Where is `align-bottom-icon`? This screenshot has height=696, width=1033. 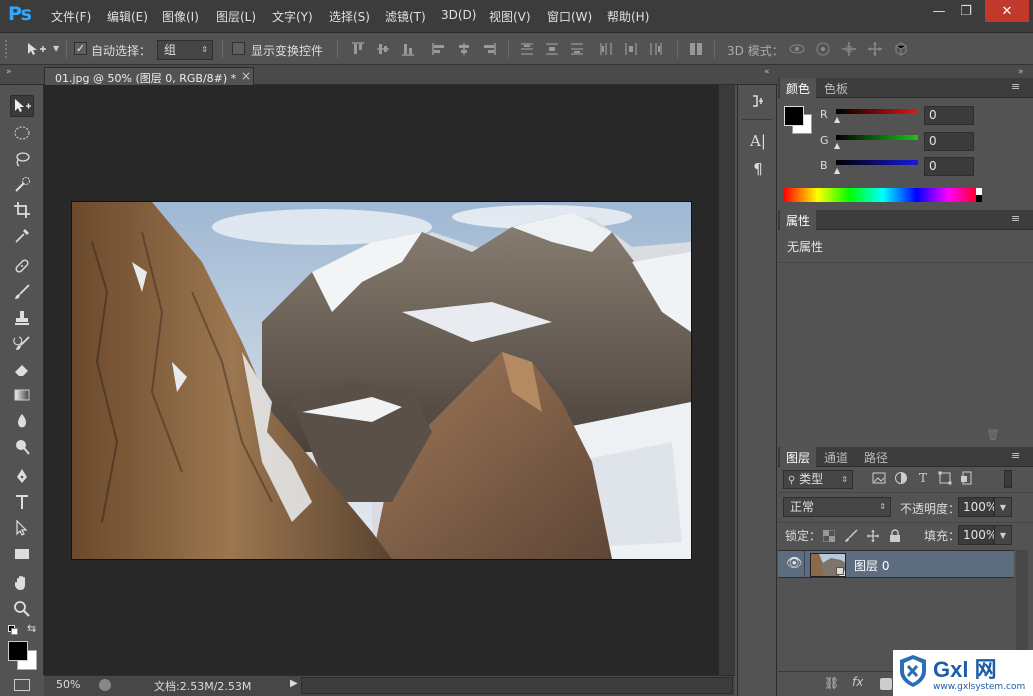 align-bottom-icon is located at coordinates (408, 49).